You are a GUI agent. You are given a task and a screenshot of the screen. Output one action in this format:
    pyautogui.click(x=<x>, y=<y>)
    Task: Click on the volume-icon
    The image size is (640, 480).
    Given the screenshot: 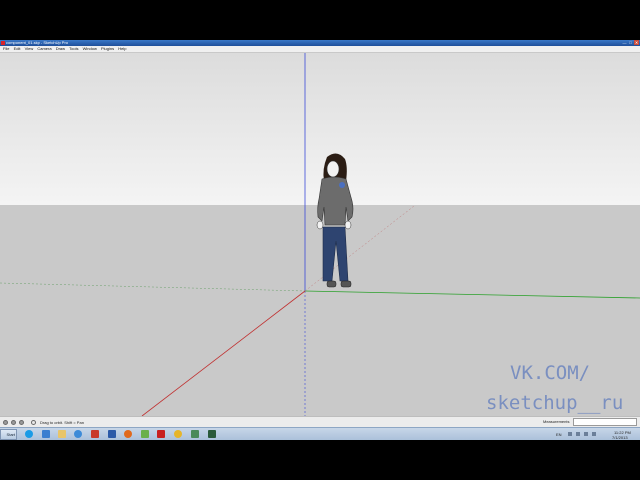 What is the action you would take?
    pyautogui.click(x=586, y=434)
    